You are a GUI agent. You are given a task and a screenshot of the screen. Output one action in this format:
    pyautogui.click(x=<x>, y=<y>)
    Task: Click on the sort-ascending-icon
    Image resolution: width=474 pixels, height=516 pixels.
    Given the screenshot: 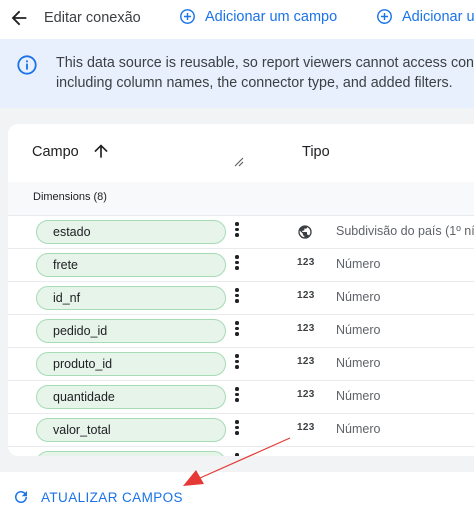 What is the action you would take?
    pyautogui.click(x=101, y=151)
    